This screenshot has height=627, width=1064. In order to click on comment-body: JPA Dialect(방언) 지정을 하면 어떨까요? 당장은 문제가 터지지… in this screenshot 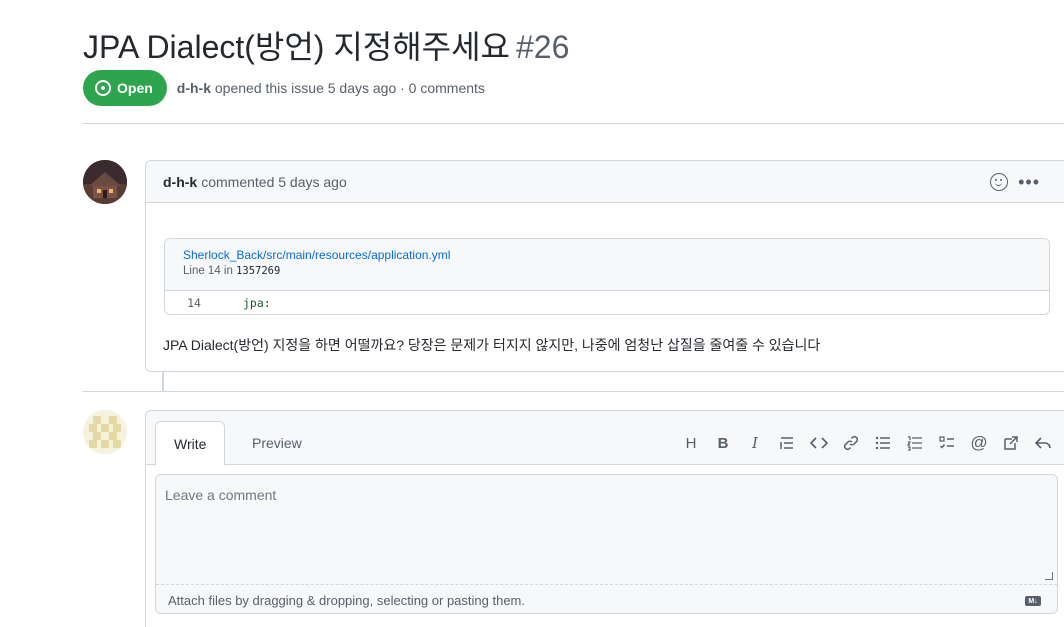, I will do `click(492, 345)`.